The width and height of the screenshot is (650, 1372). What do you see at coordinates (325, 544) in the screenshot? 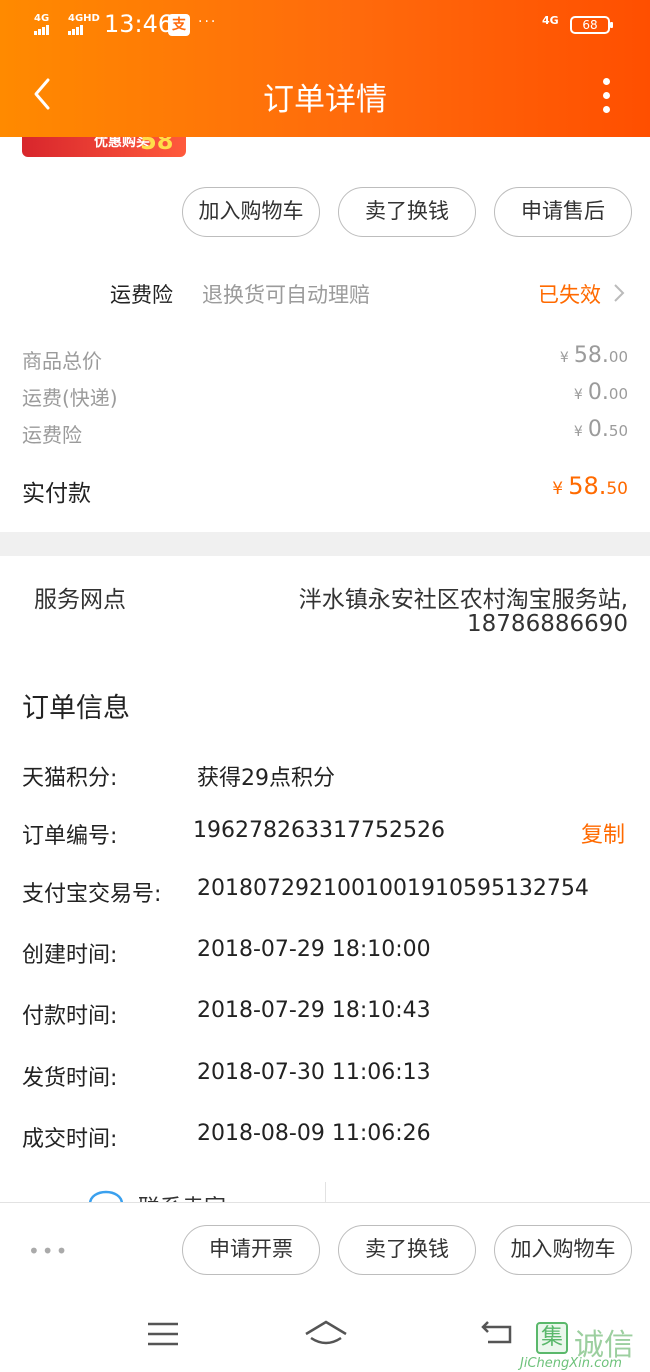
I see `section-divider` at bounding box center [325, 544].